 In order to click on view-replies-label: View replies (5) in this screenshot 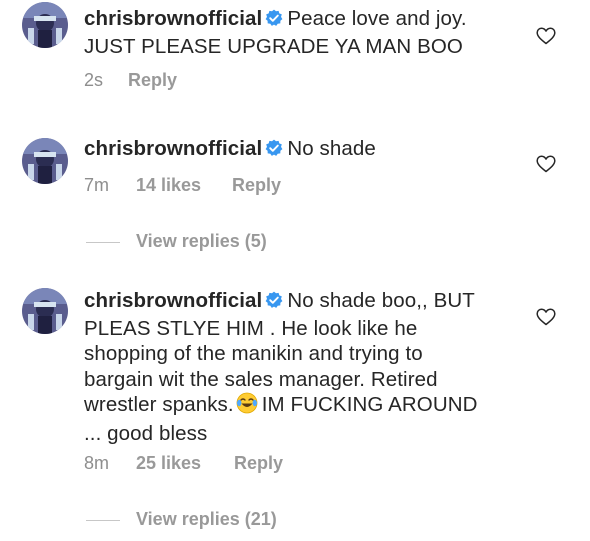, I will do `click(201, 241)`.